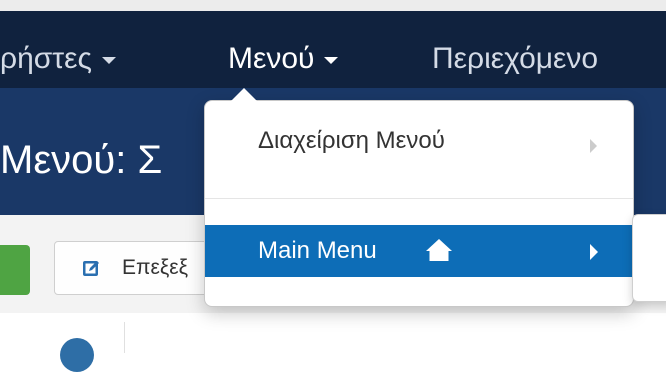 The height and width of the screenshot is (372, 666). What do you see at coordinates (317, 250) in the screenshot?
I see `dropdown-item-main-menu-label: Main Menu` at bounding box center [317, 250].